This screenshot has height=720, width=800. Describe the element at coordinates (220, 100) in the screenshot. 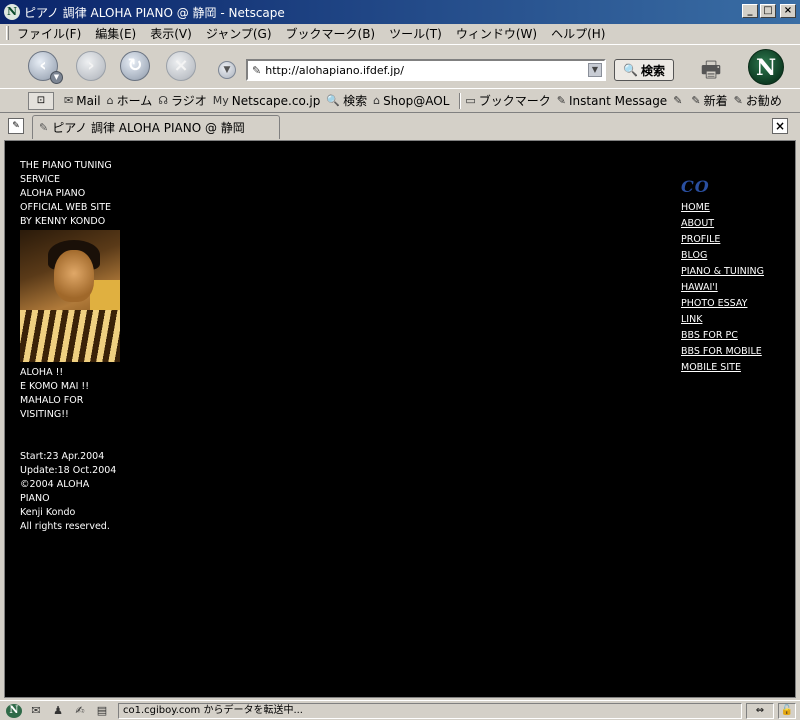

I see `my-netscape-icon: My` at that location.